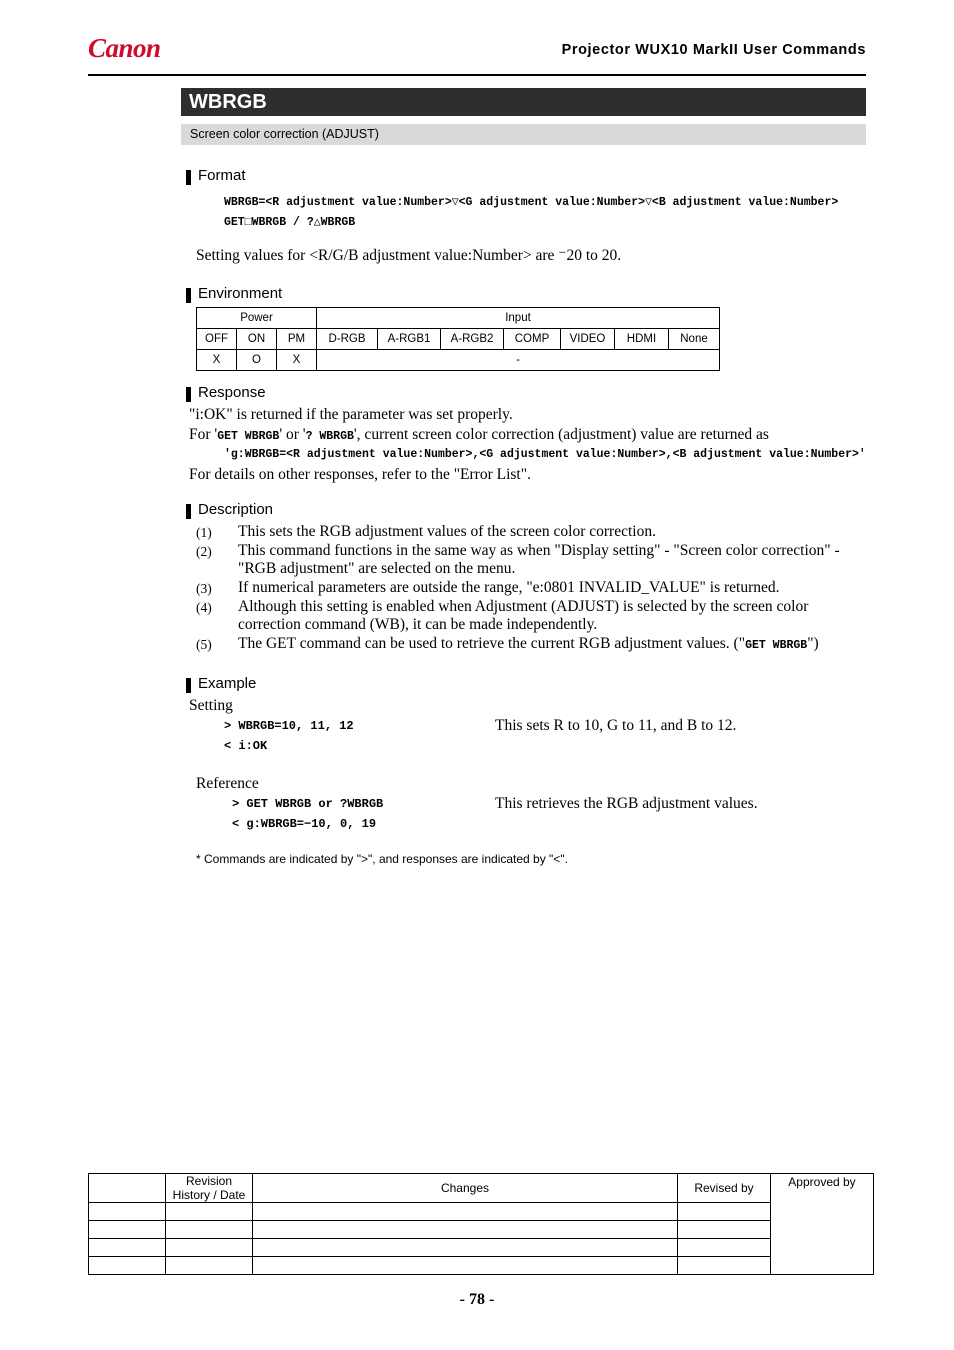  I want to click on env-col-video: VIDEO, so click(587, 339).